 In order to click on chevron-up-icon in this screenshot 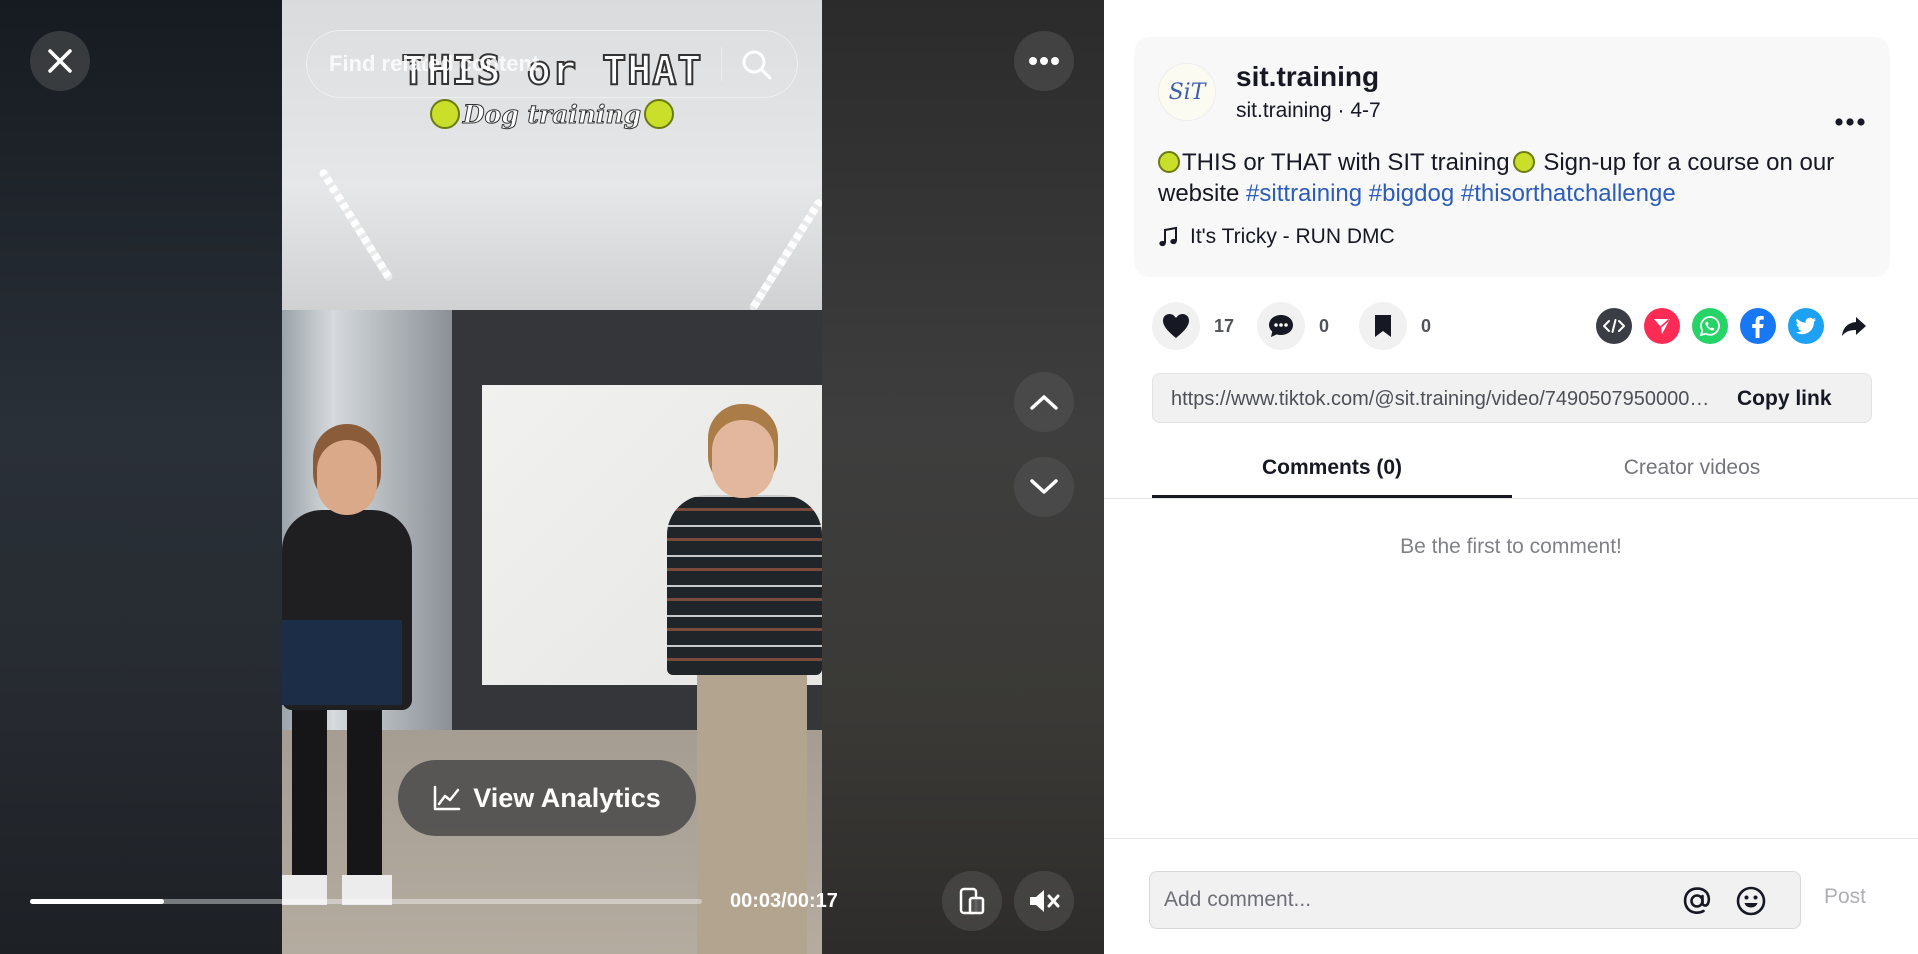, I will do `click(1044, 402)`.